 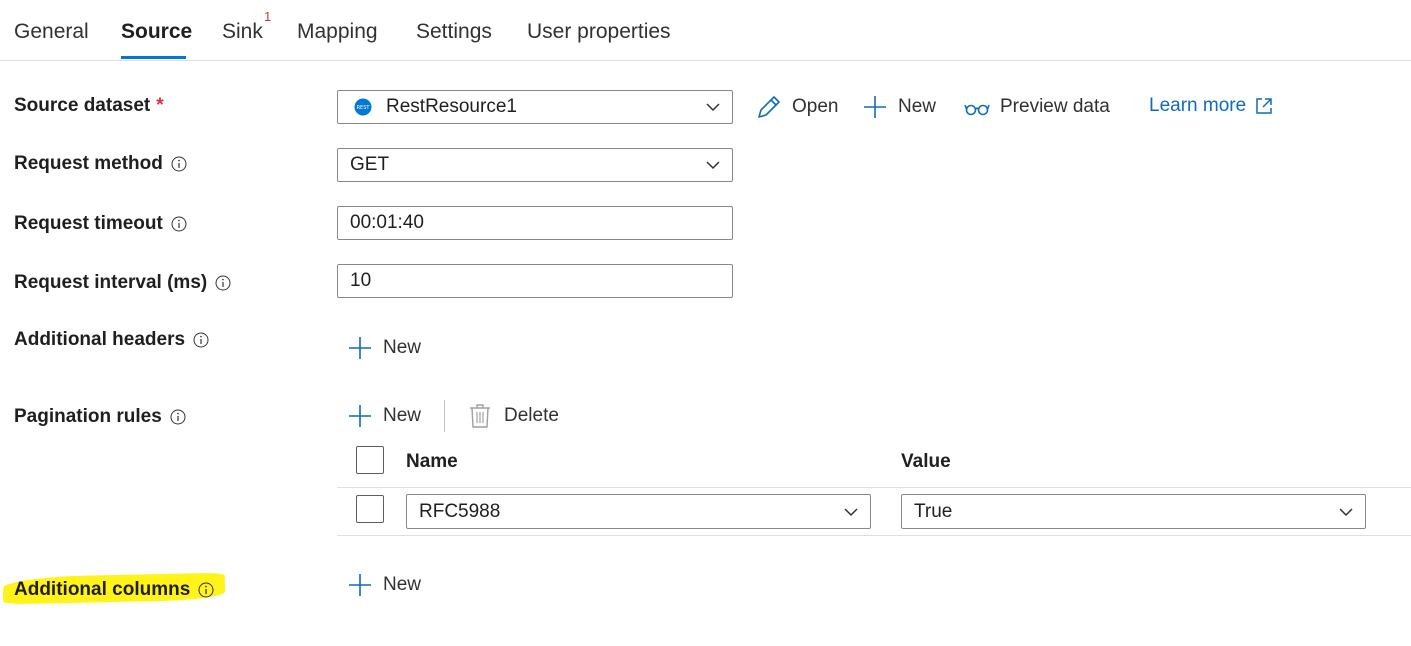 What do you see at coordinates (156, 32) in the screenshot?
I see `tab-source: Source` at bounding box center [156, 32].